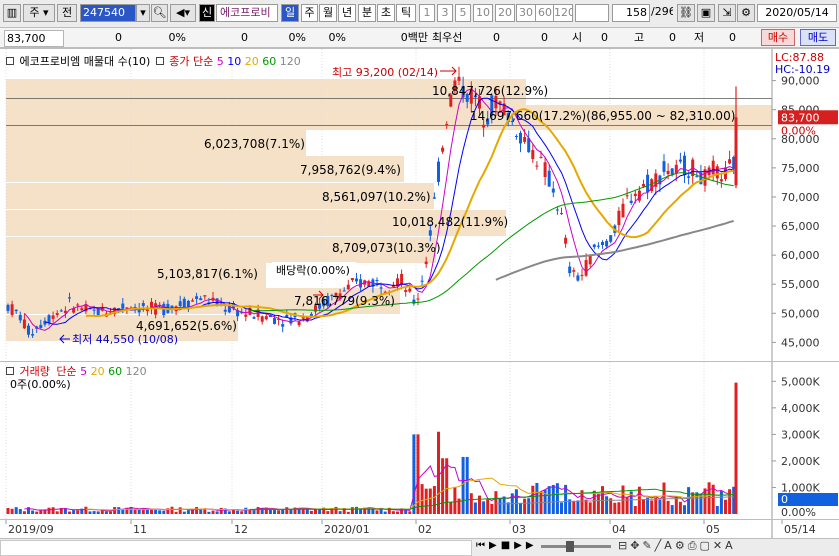 This screenshot has width=839, height=556. I want to click on tab-week: 주, so click(309, 13).